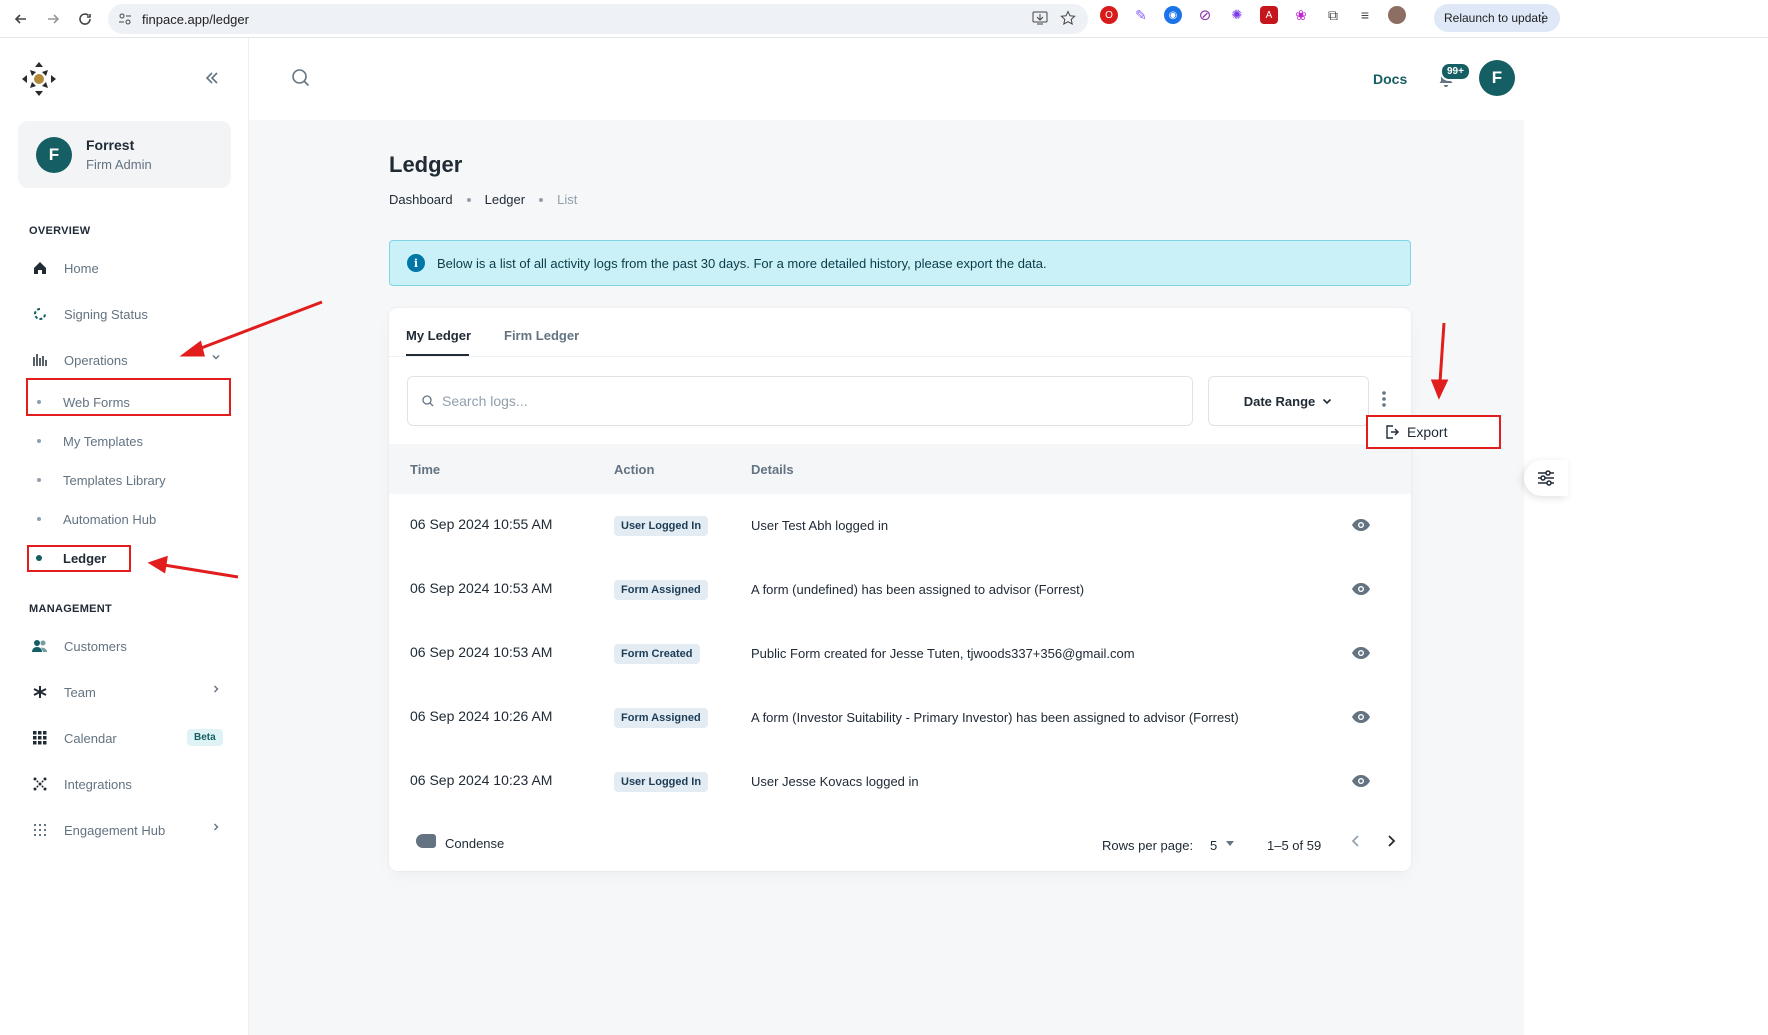 This screenshot has width=1768, height=1035. I want to click on search-logs-field, so click(800, 401).